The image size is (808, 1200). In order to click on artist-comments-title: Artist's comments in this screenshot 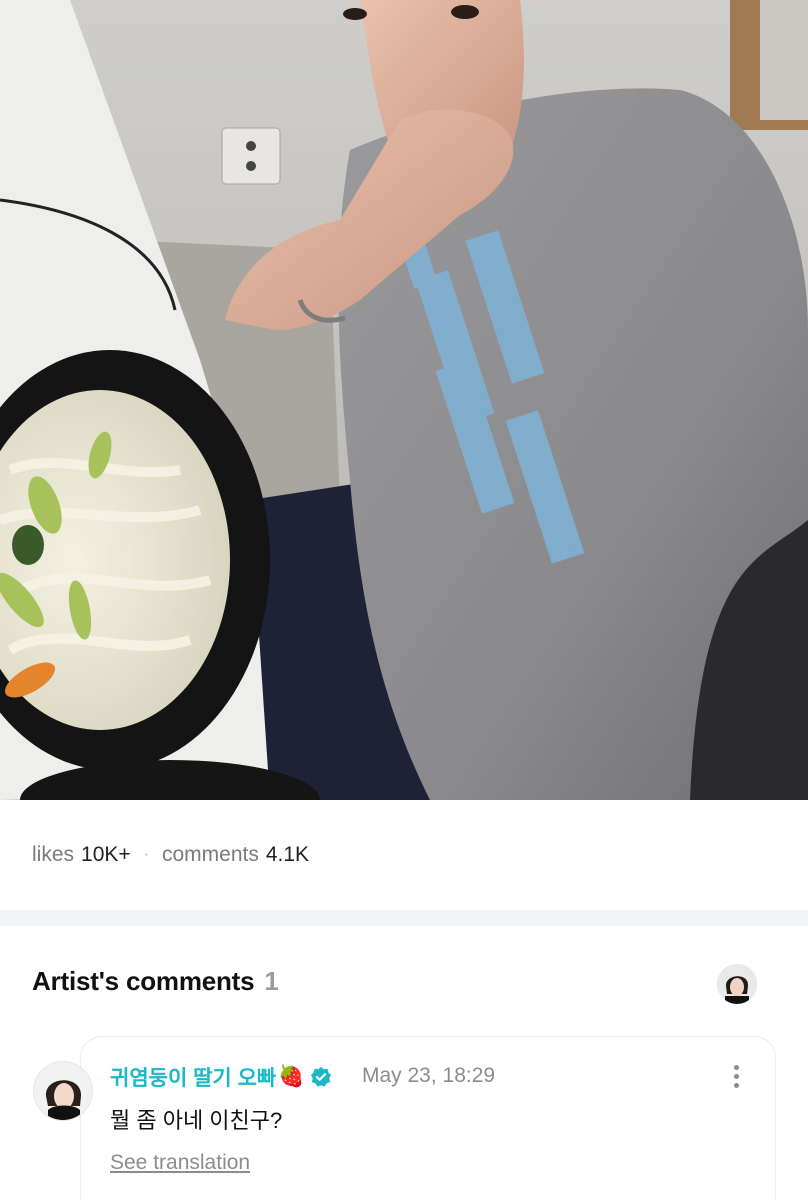, I will do `click(143, 981)`.